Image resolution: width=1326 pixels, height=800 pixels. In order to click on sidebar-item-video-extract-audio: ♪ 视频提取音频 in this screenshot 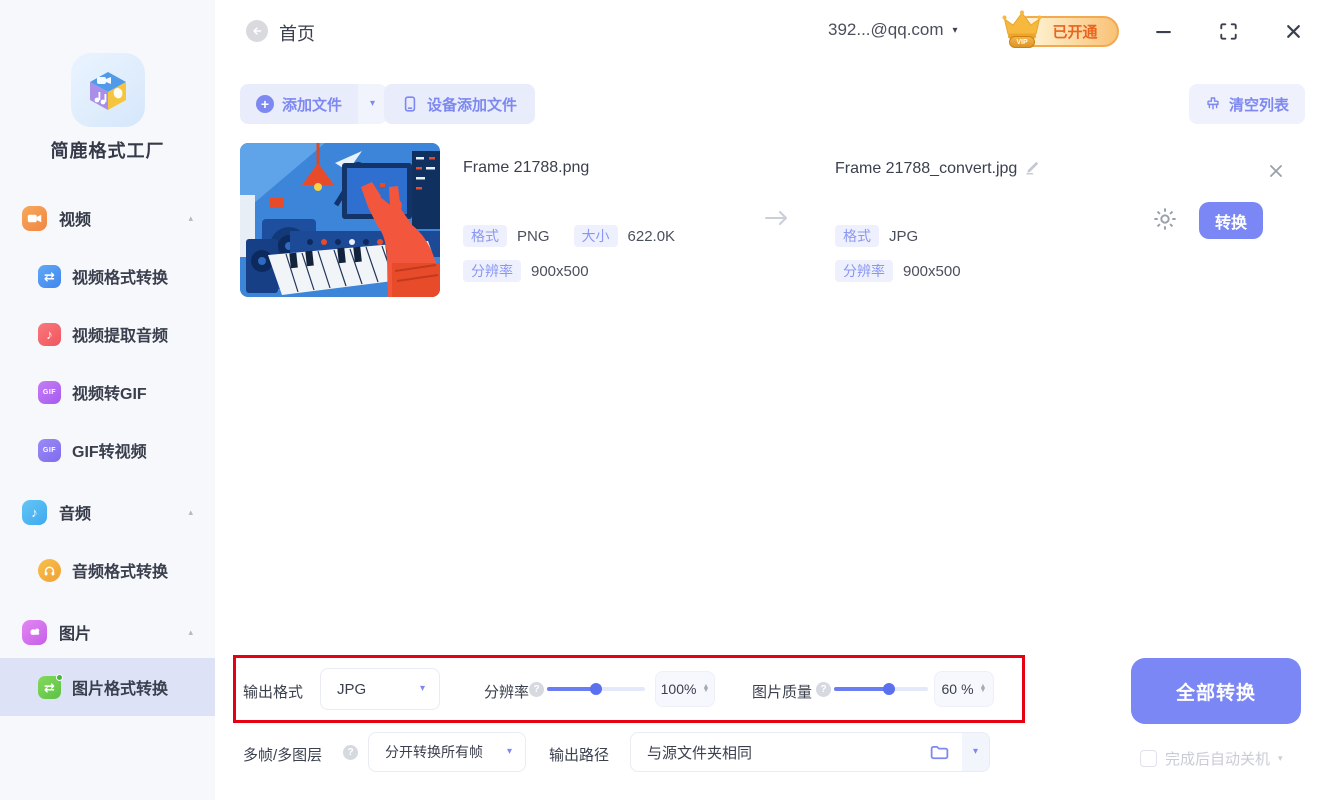, I will do `click(107, 334)`.